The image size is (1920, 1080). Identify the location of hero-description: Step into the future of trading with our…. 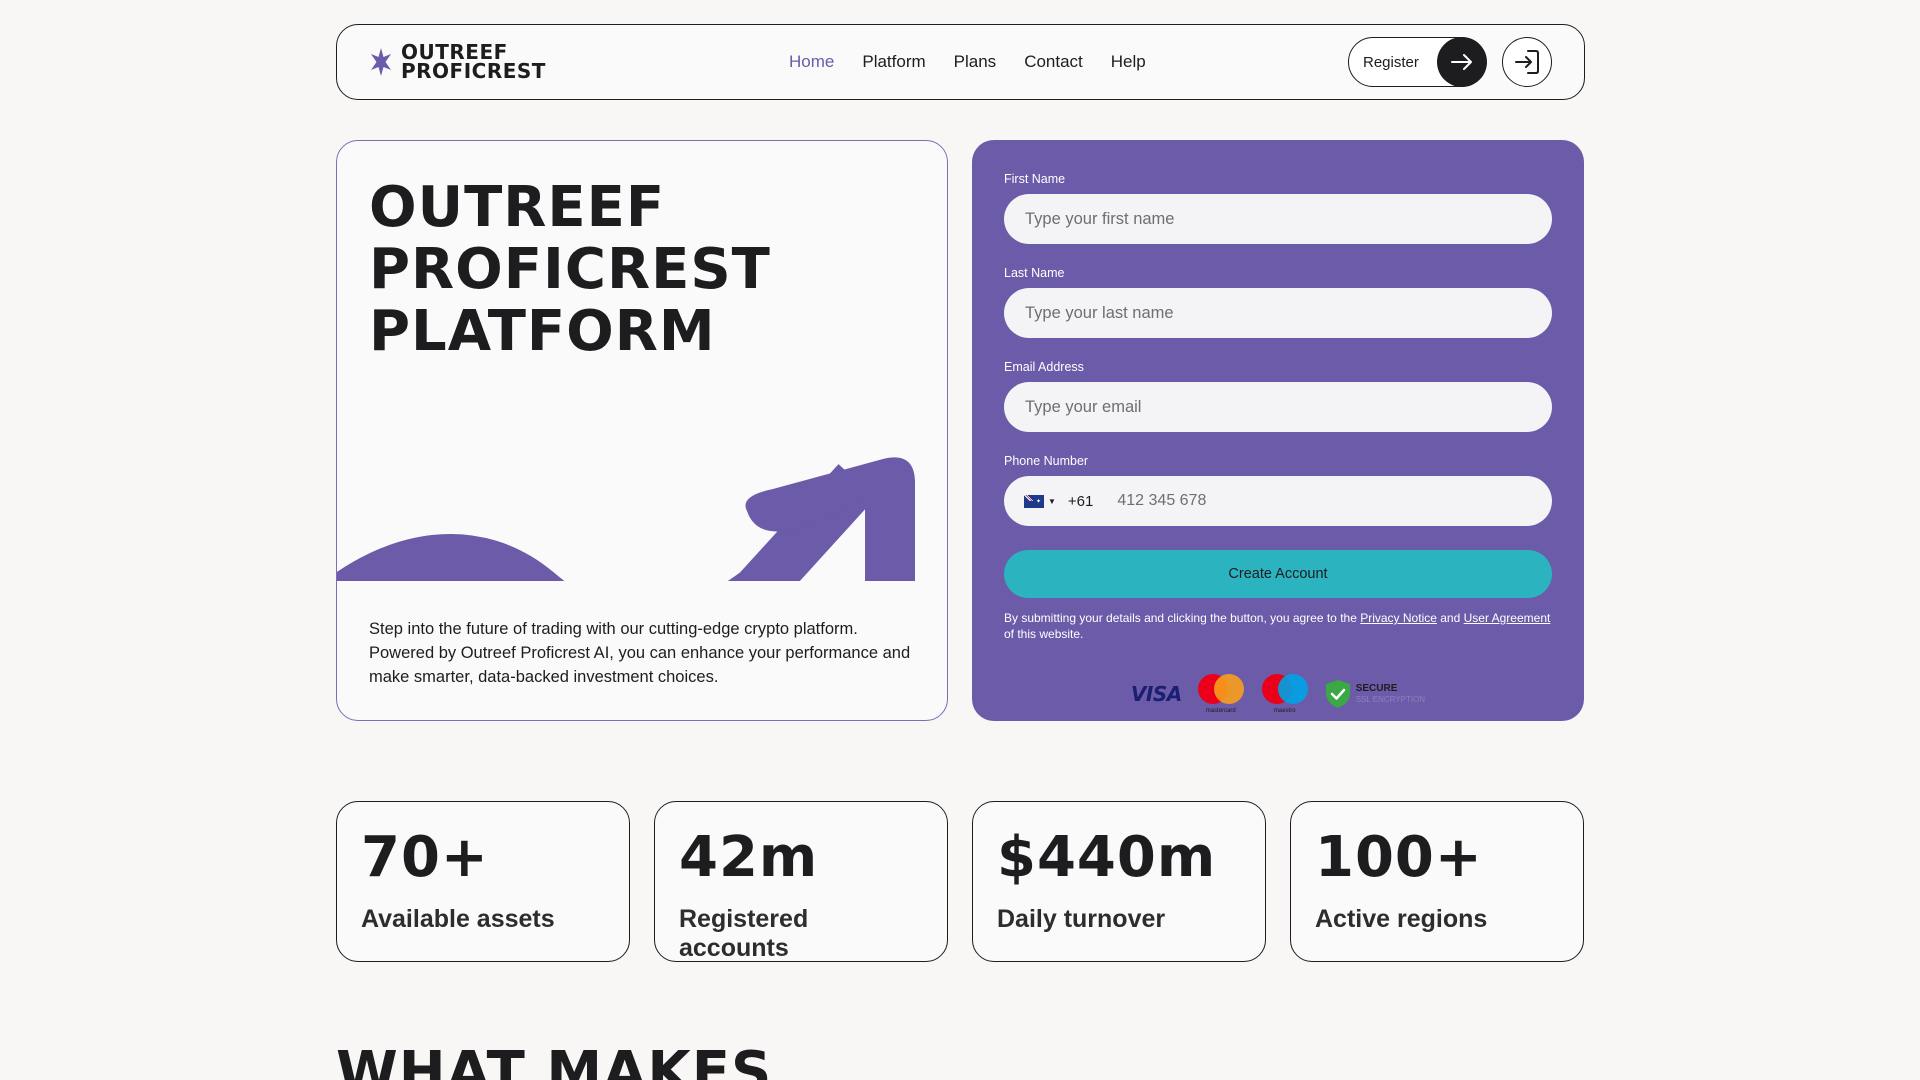
(640, 653).